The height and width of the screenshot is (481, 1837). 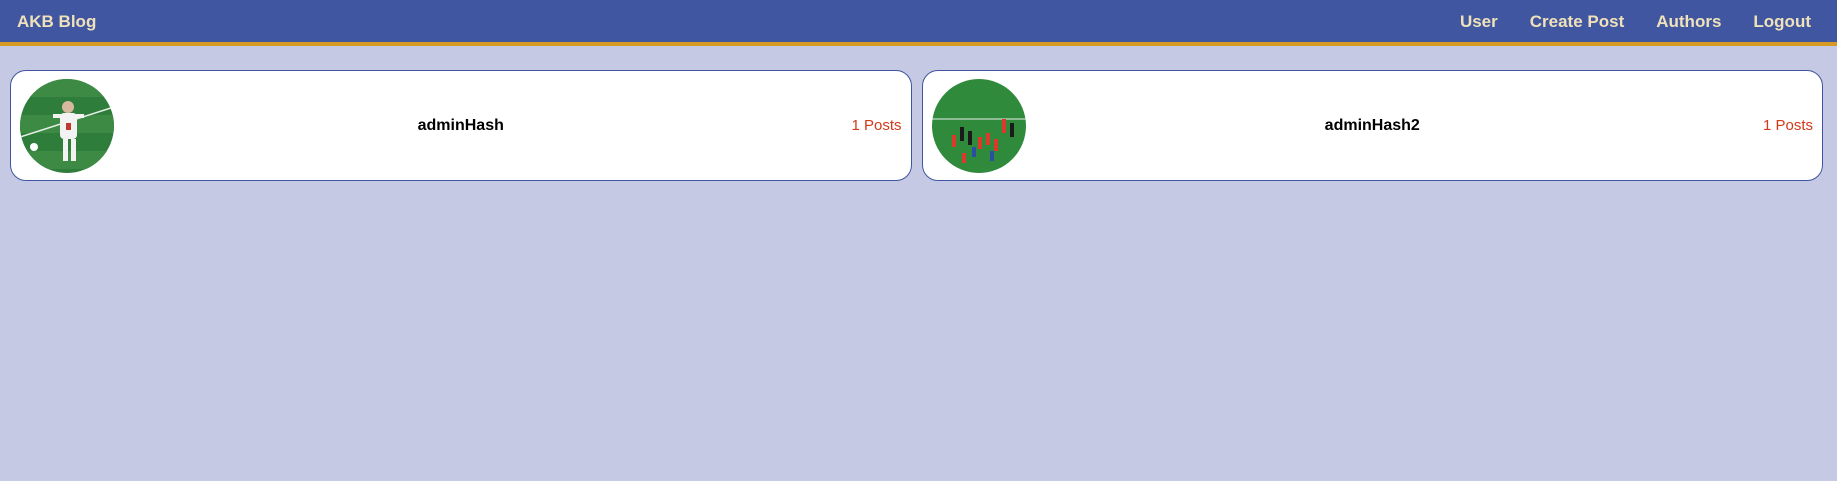 I want to click on author-name: adminHash, so click(x=460, y=125).